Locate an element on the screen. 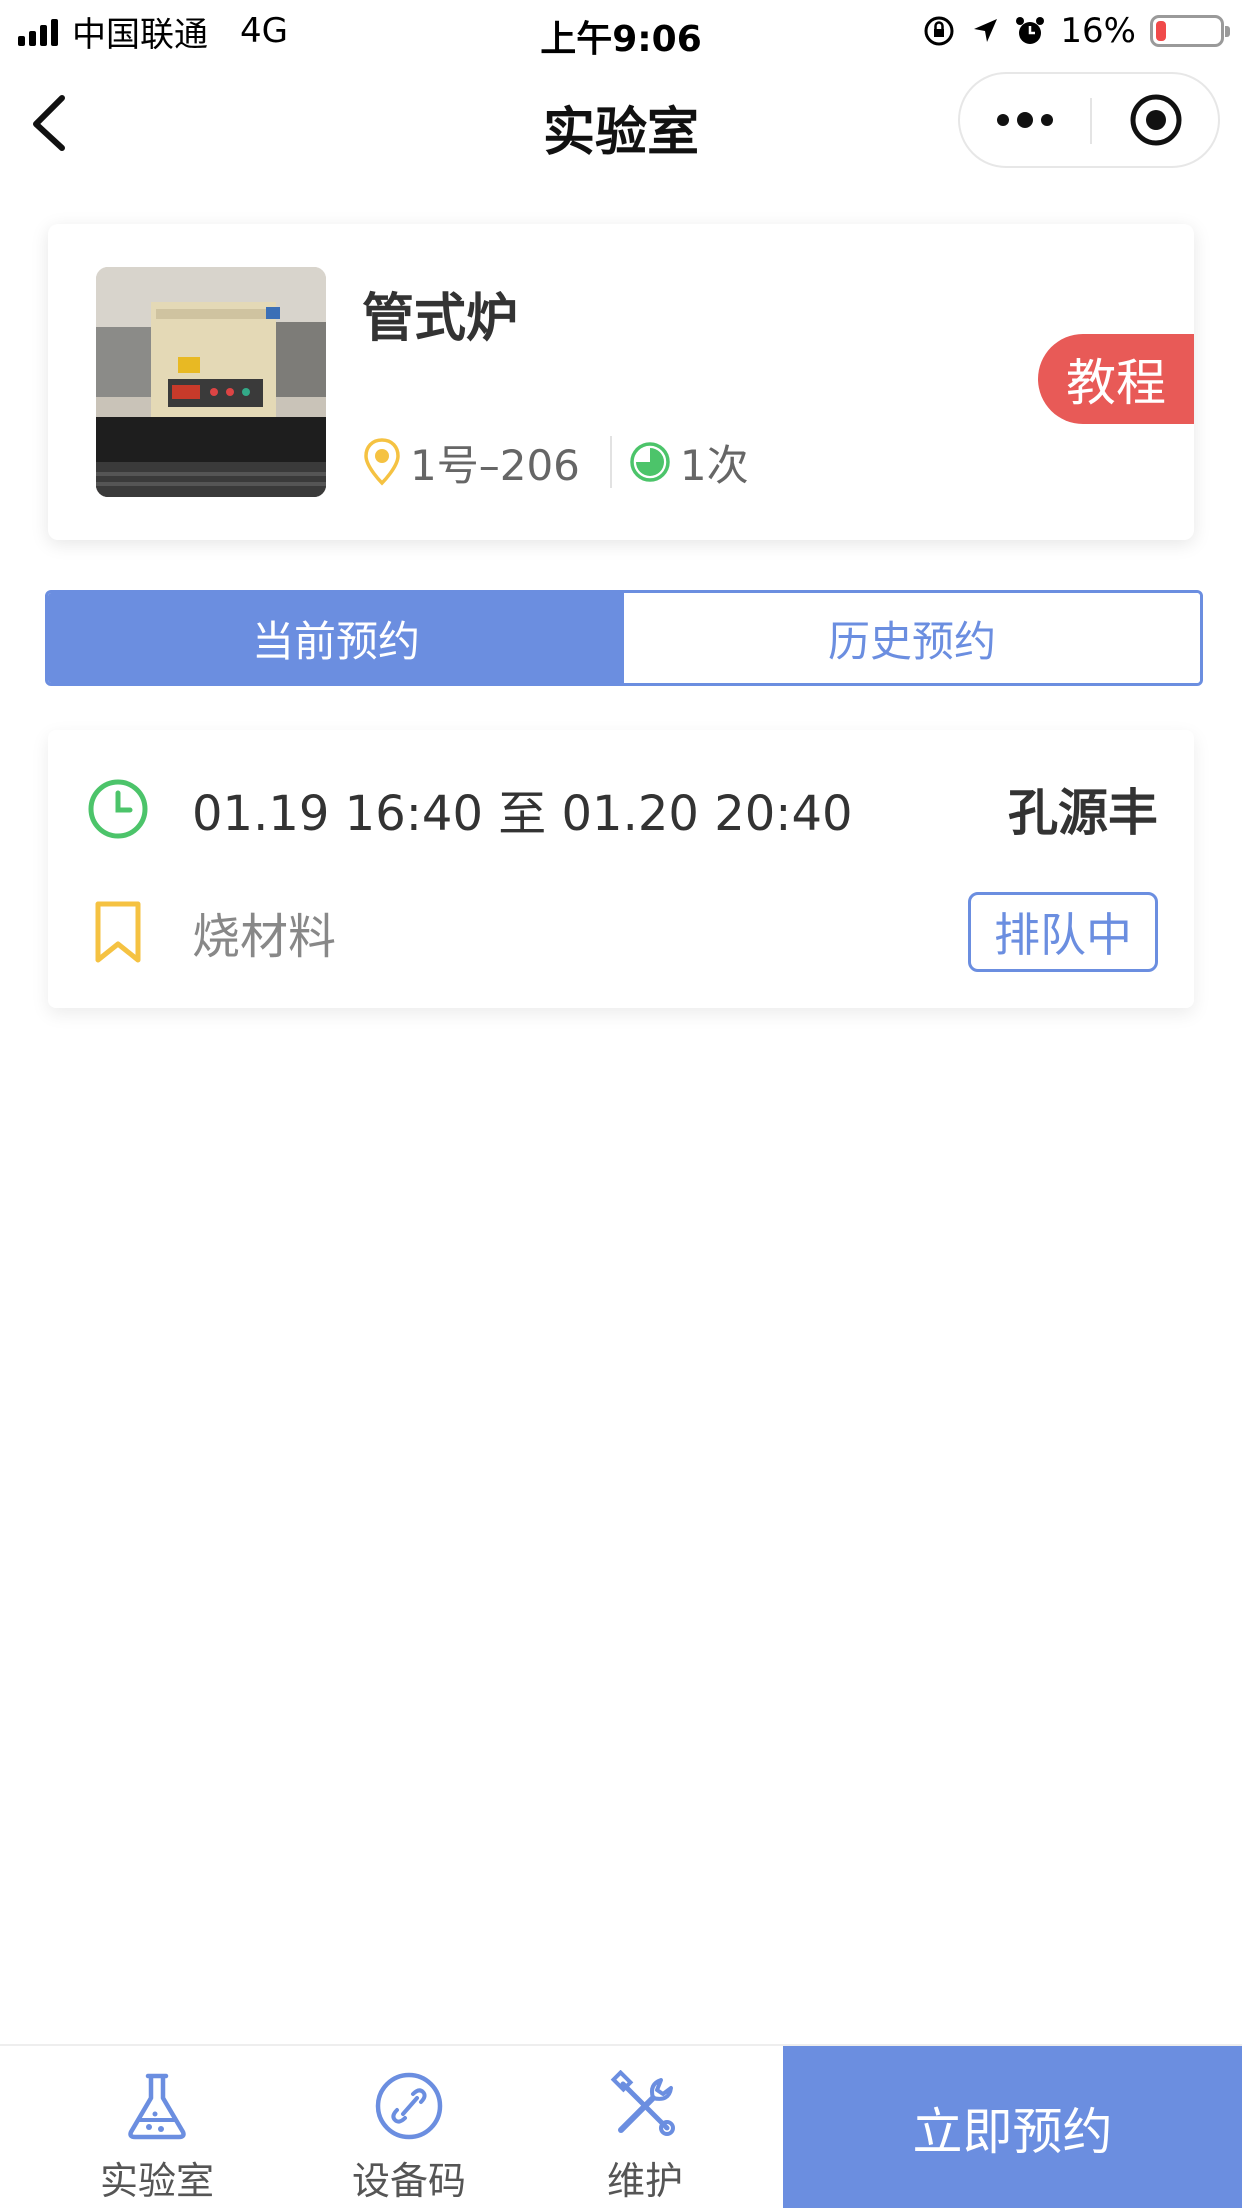 Image resolution: width=1242 pixels, height=2208 pixels. bottom-item-lab: 实验室 is located at coordinates (157, 2137).